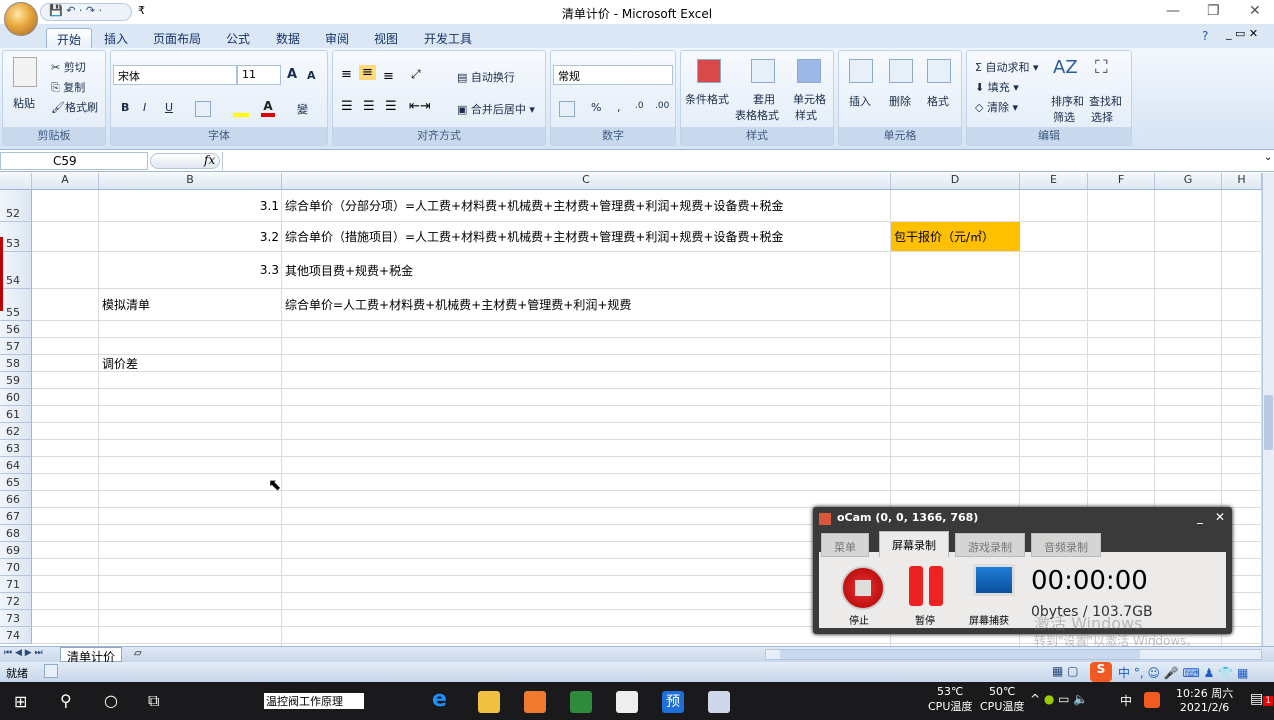 This screenshot has width=1274, height=720. What do you see at coordinates (1268, 157) in the screenshot?
I see `expand-formula-icon: ⌄` at bounding box center [1268, 157].